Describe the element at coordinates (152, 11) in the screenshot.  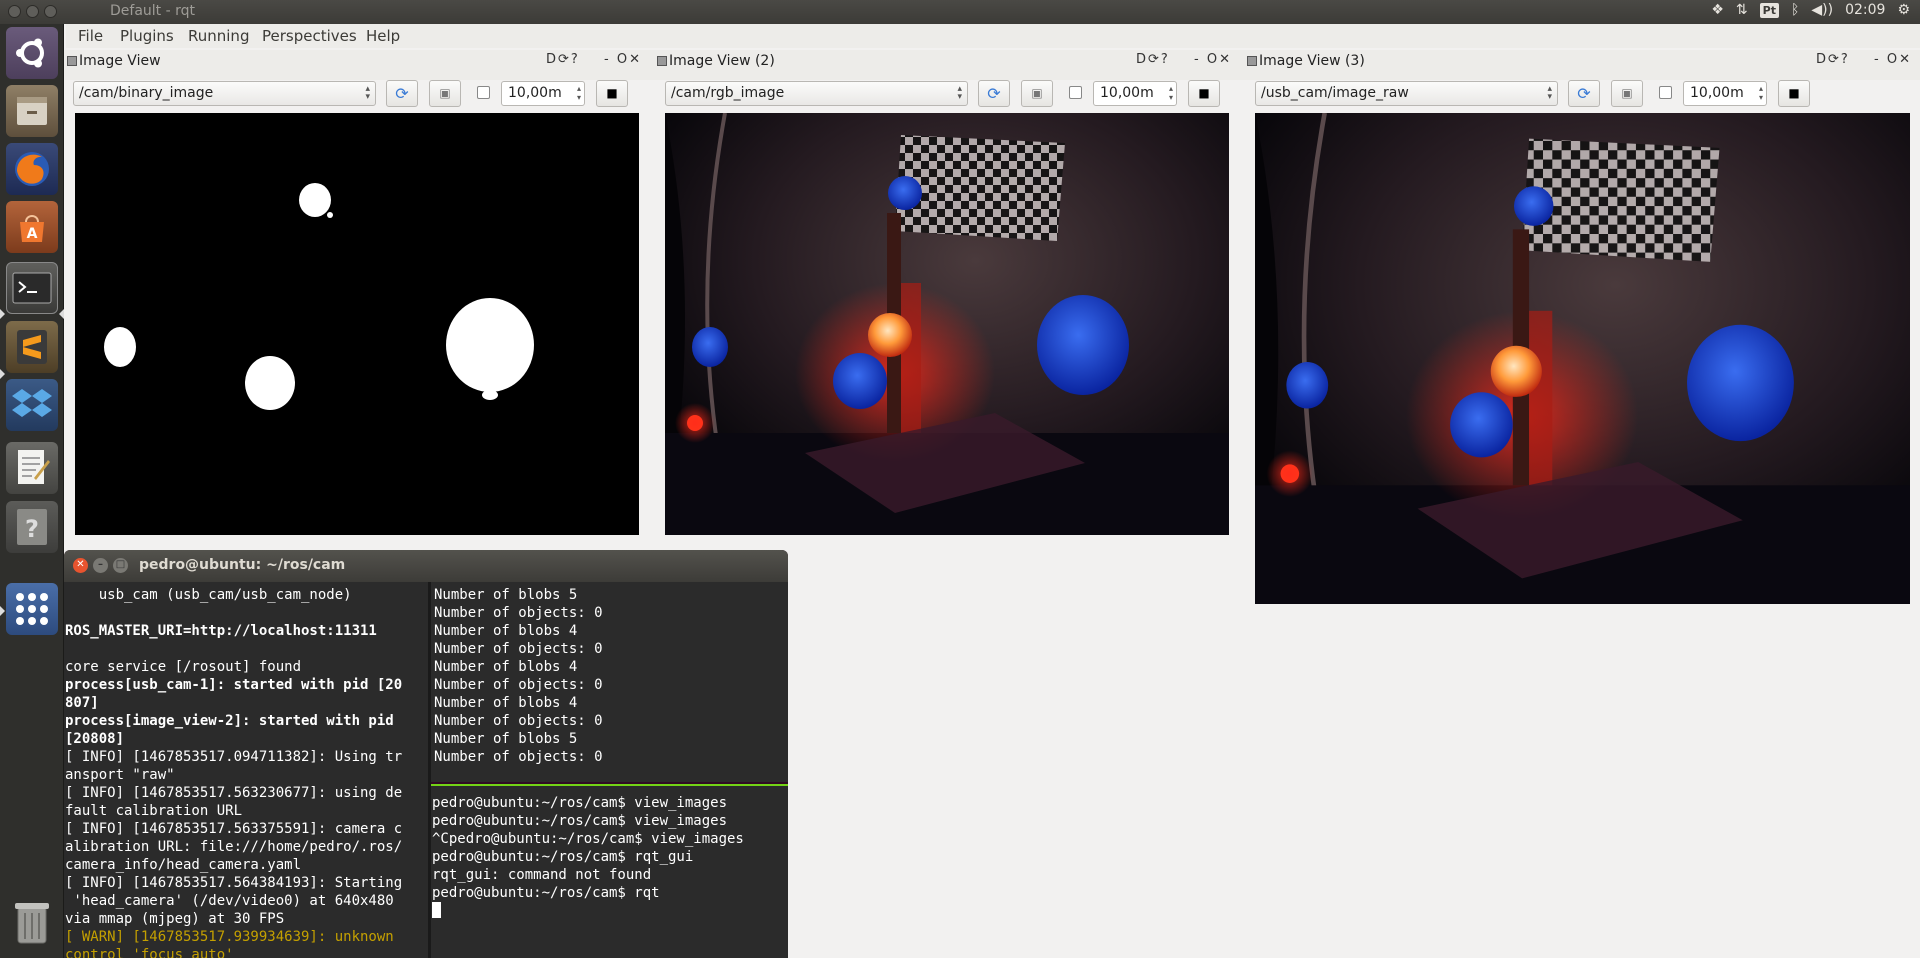
I see `window-title: Default - rqt` at that location.